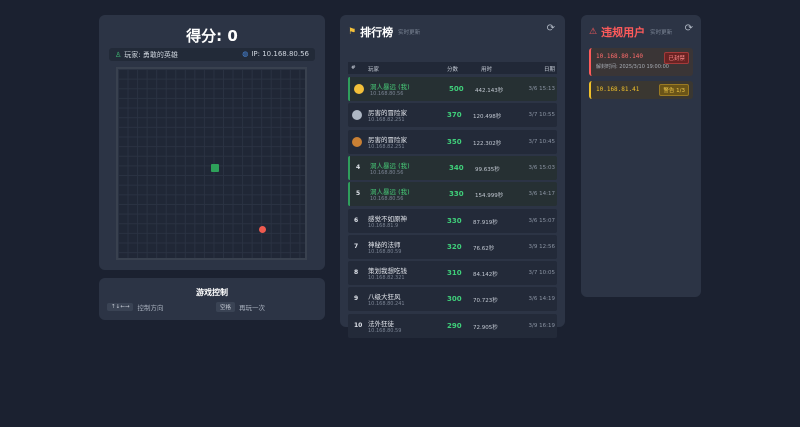  What do you see at coordinates (212, 299) in the screenshot?
I see `controls-panel: 游戏控制 ↑↓←→ 控制方向 空格 再玩一次` at bounding box center [212, 299].